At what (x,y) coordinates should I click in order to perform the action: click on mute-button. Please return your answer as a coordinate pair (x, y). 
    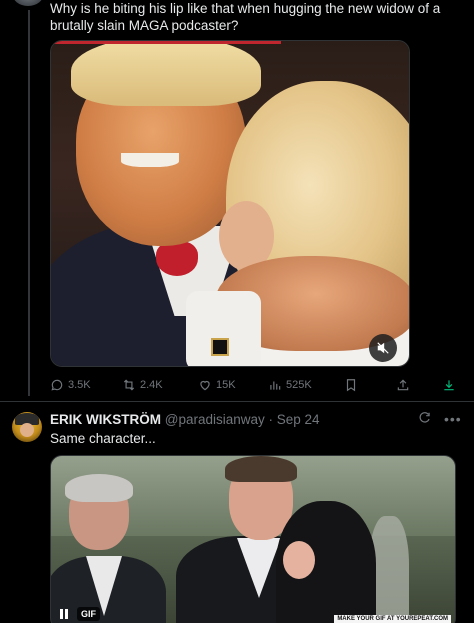
    Looking at the image, I should click on (383, 348).